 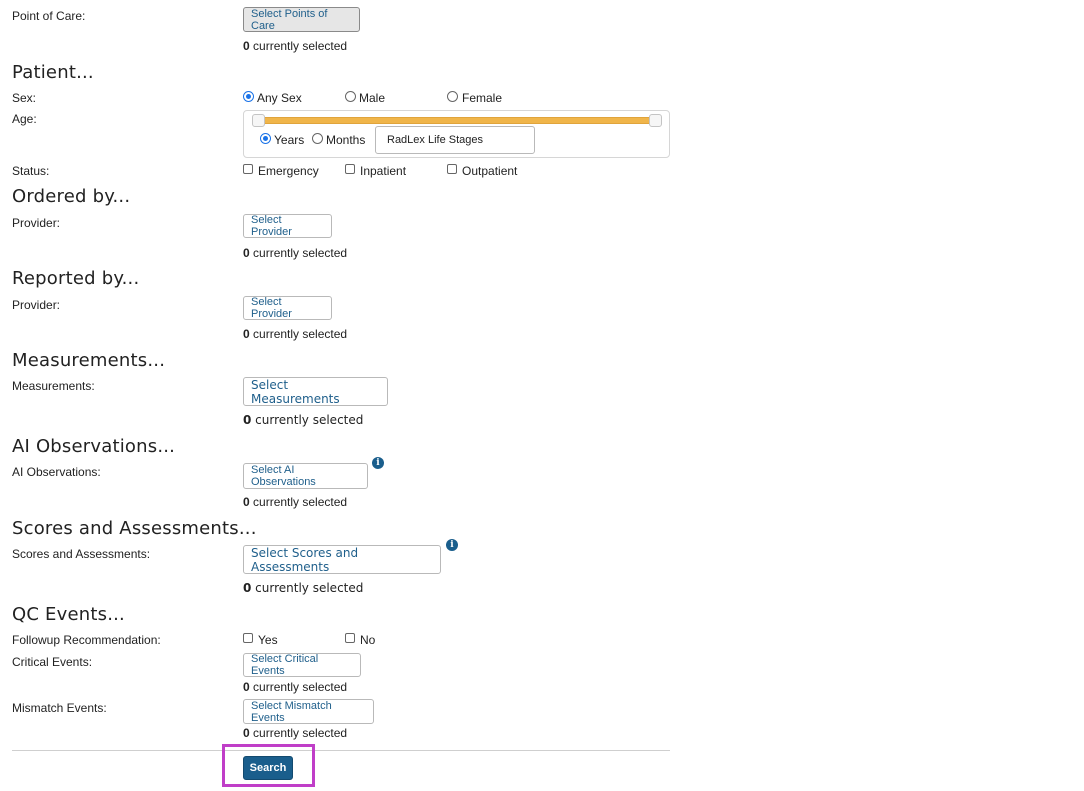 What do you see at coordinates (295, 687) in the screenshot?
I see `critical-events-count: 0 currently selected` at bounding box center [295, 687].